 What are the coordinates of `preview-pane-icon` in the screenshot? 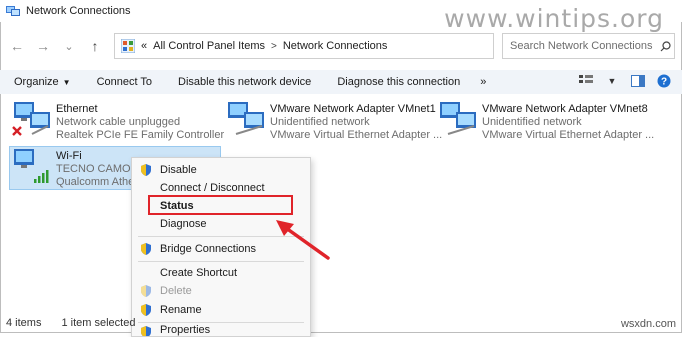 It's located at (638, 81).